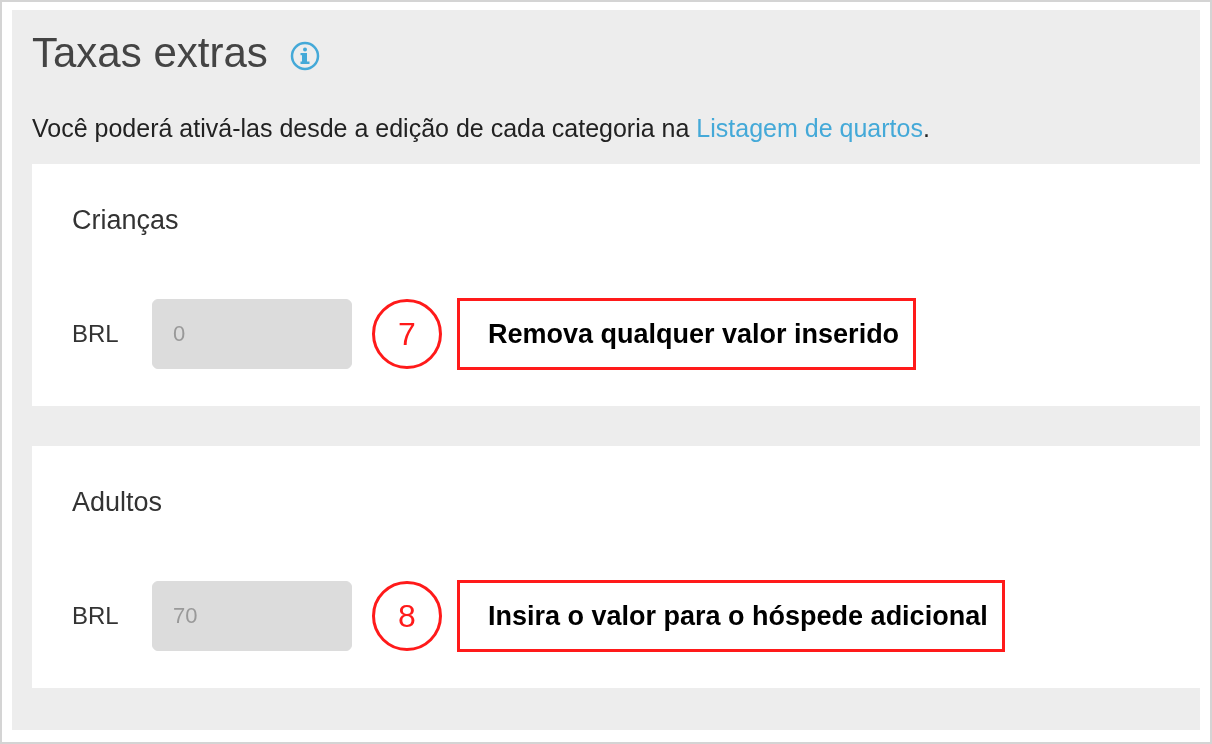 The image size is (1212, 744). Describe the element at coordinates (481, 129) in the screenshot. I see `description-text: Você poderá ativá-las desde a edição de cada categoria na Listagem de quartos.` at that location.